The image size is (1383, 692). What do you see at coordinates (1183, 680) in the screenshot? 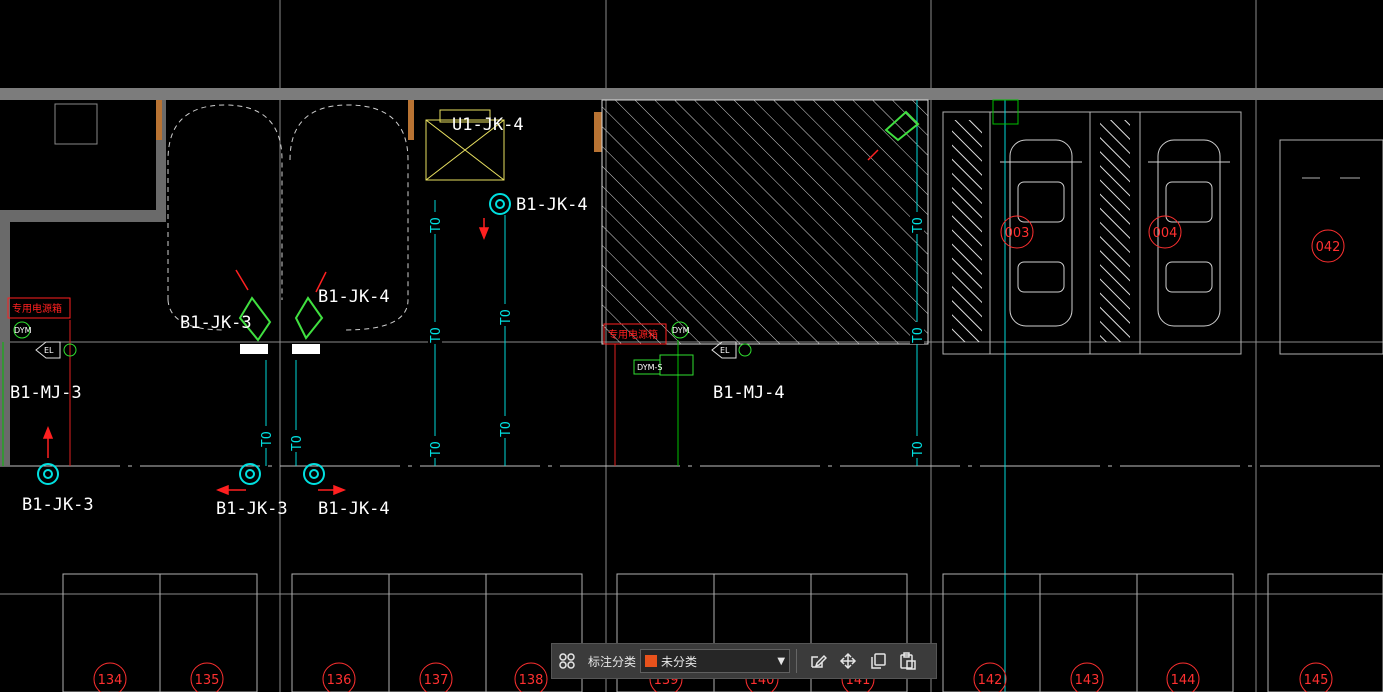
I see `space-number-text: 144` at bounding box center [1183, 680].